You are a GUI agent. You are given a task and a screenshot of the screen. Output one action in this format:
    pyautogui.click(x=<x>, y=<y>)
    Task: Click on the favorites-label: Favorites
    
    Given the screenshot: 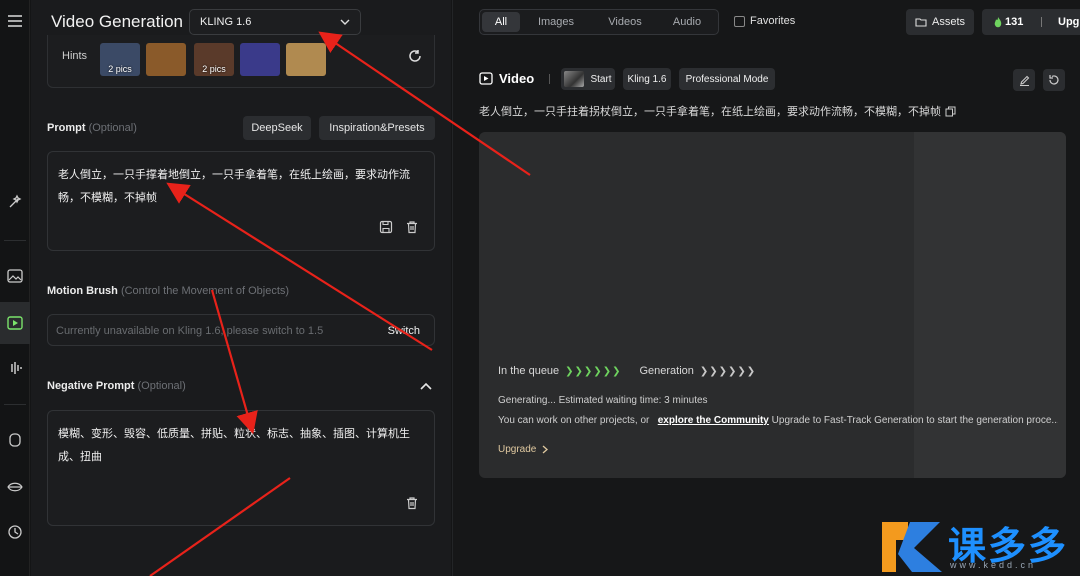 What is the action you would take?
    pyautogui.click(x=773, y=21)
    